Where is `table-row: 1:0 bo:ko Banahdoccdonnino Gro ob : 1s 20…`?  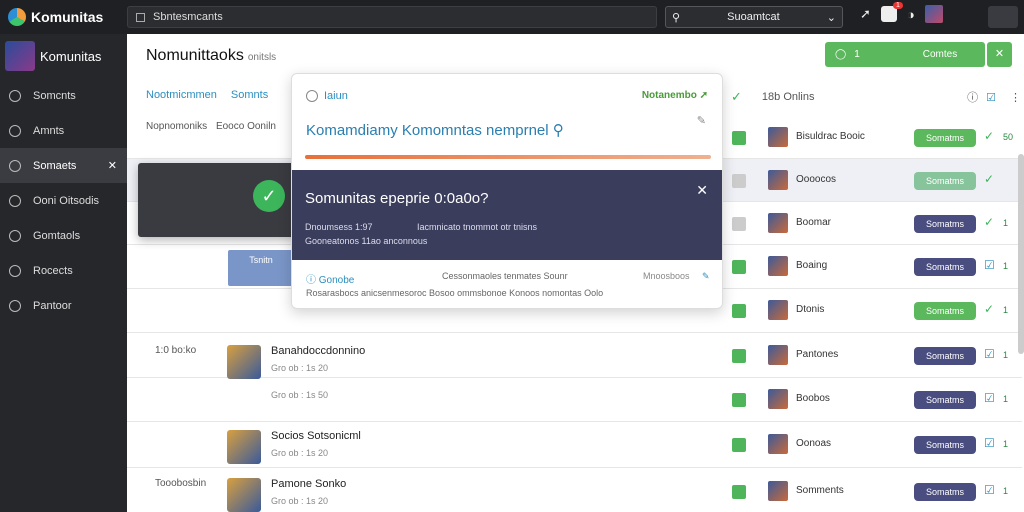 table-row: 1:0 bo:ko Banahdoccdonnino Gro ob : 1s 20… is located at coordinates (574, 356).